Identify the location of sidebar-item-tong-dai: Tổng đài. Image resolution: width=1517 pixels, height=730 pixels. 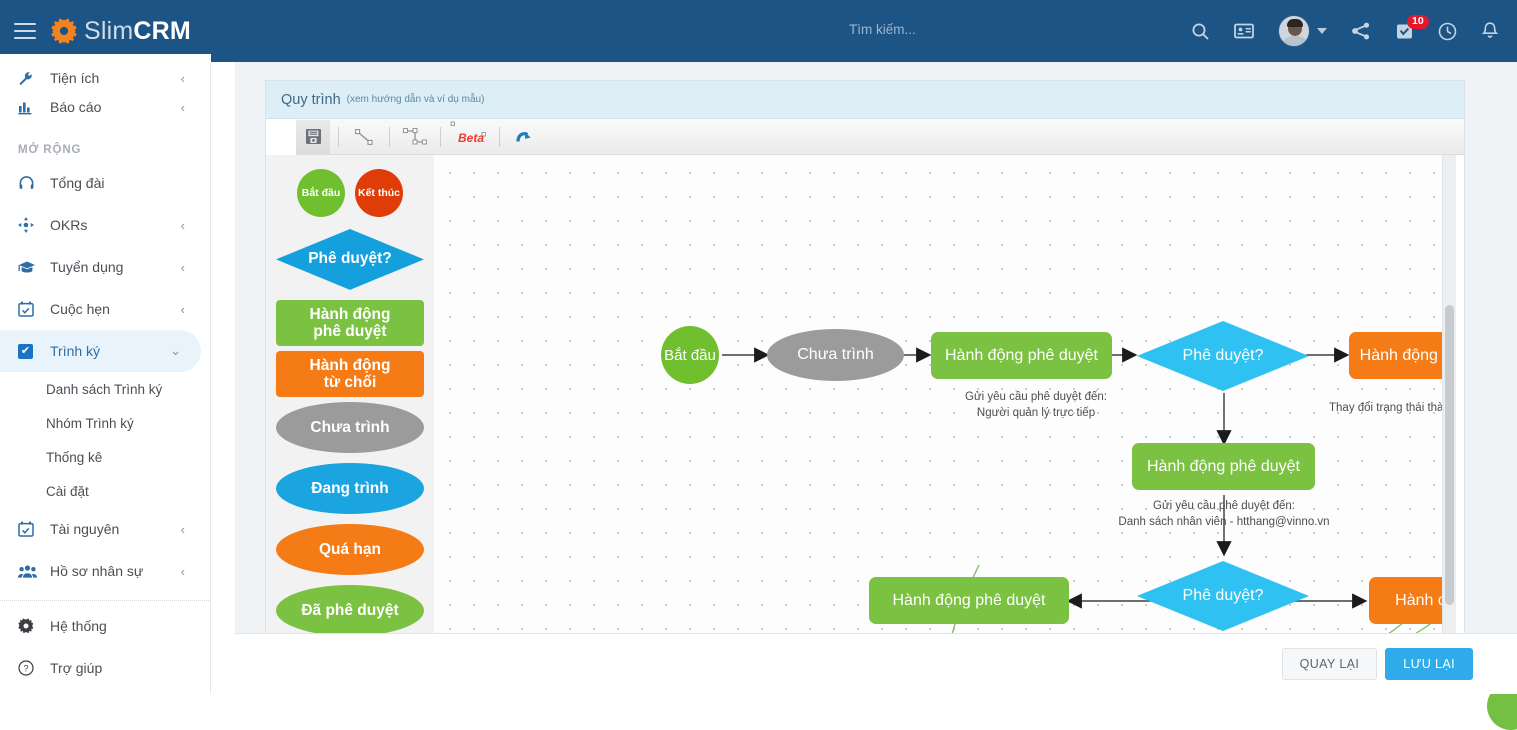
(105, 183).